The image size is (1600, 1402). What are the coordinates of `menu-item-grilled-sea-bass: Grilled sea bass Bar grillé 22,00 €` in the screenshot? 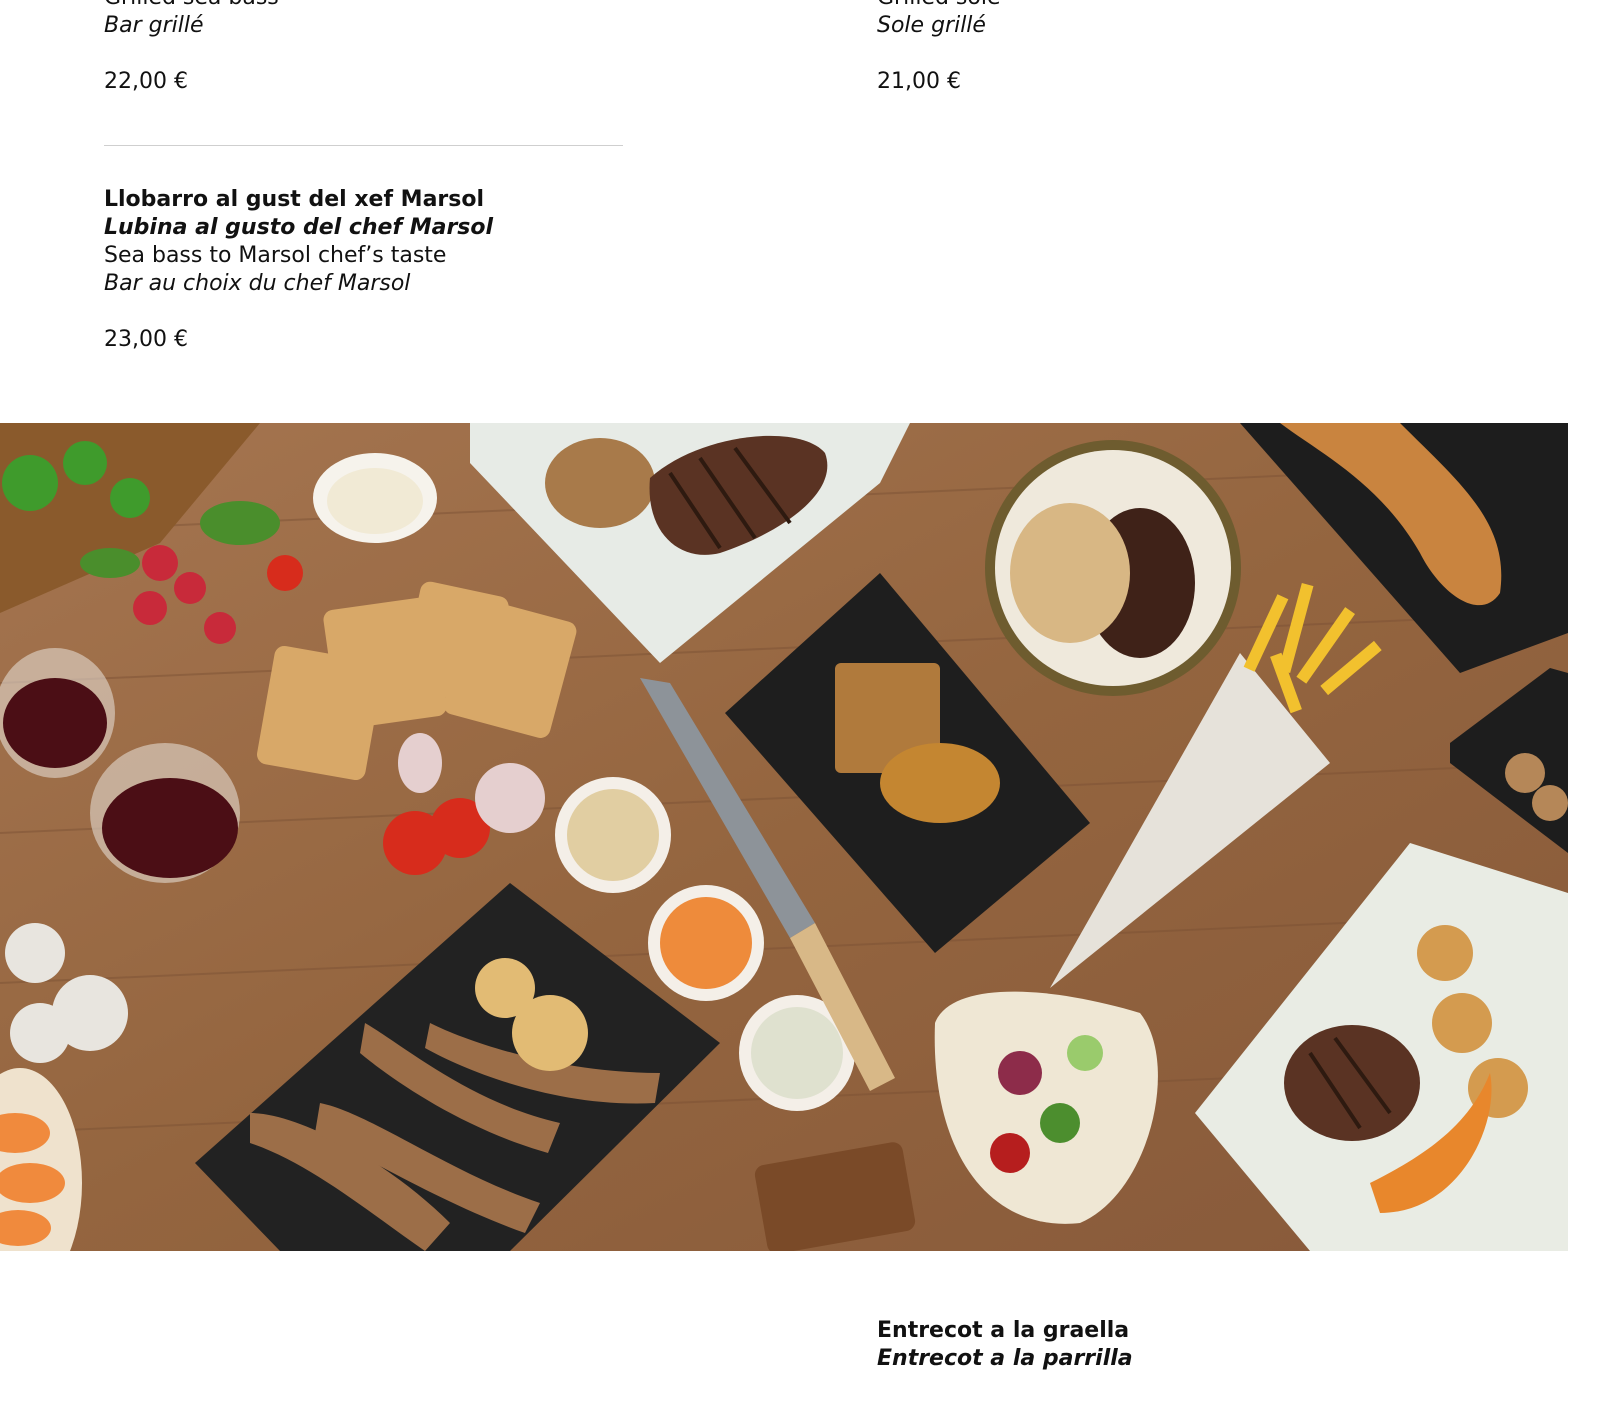 It's located at (191, 48).